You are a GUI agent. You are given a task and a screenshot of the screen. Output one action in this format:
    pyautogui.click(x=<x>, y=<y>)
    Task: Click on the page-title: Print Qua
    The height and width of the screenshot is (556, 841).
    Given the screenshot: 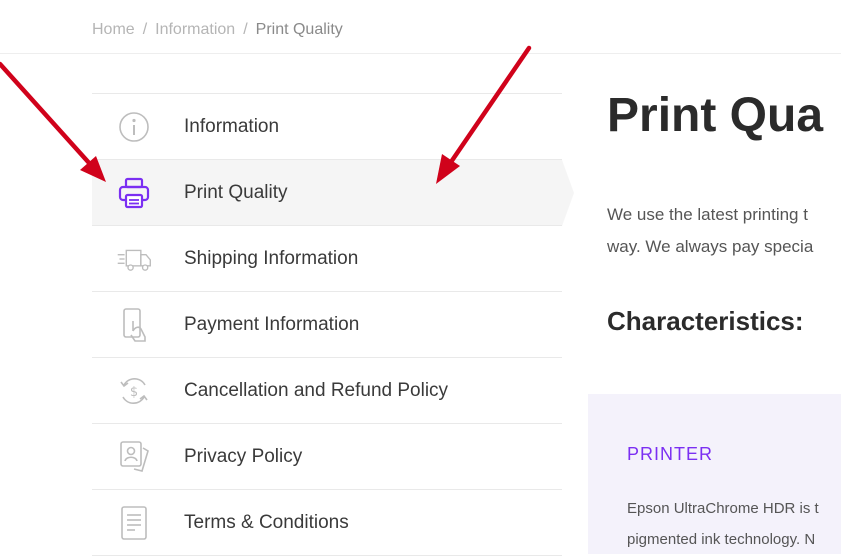 What is the action you would take?
    pyautogui.click(x=715, y=115)
    